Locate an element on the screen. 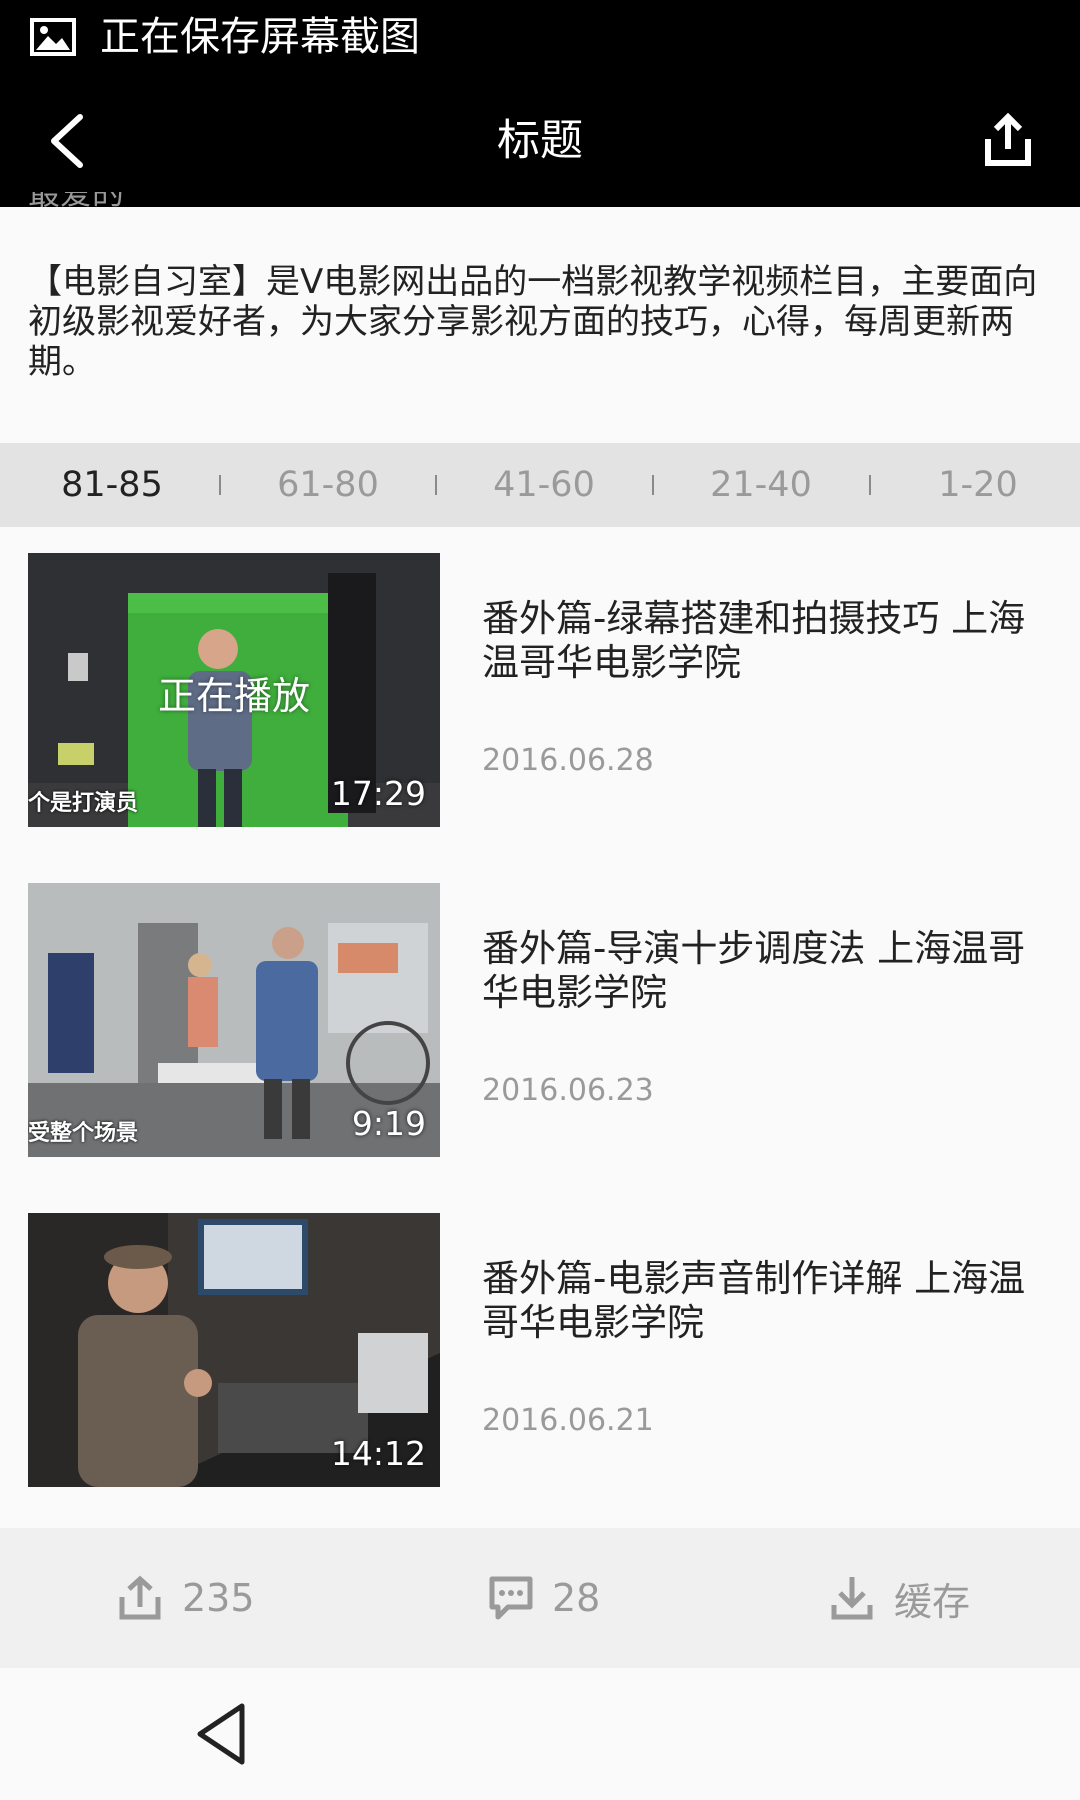 This screenshot has width=1080, height=1800. tab-41-60: 41-60 is located at coordinates (544, 485).